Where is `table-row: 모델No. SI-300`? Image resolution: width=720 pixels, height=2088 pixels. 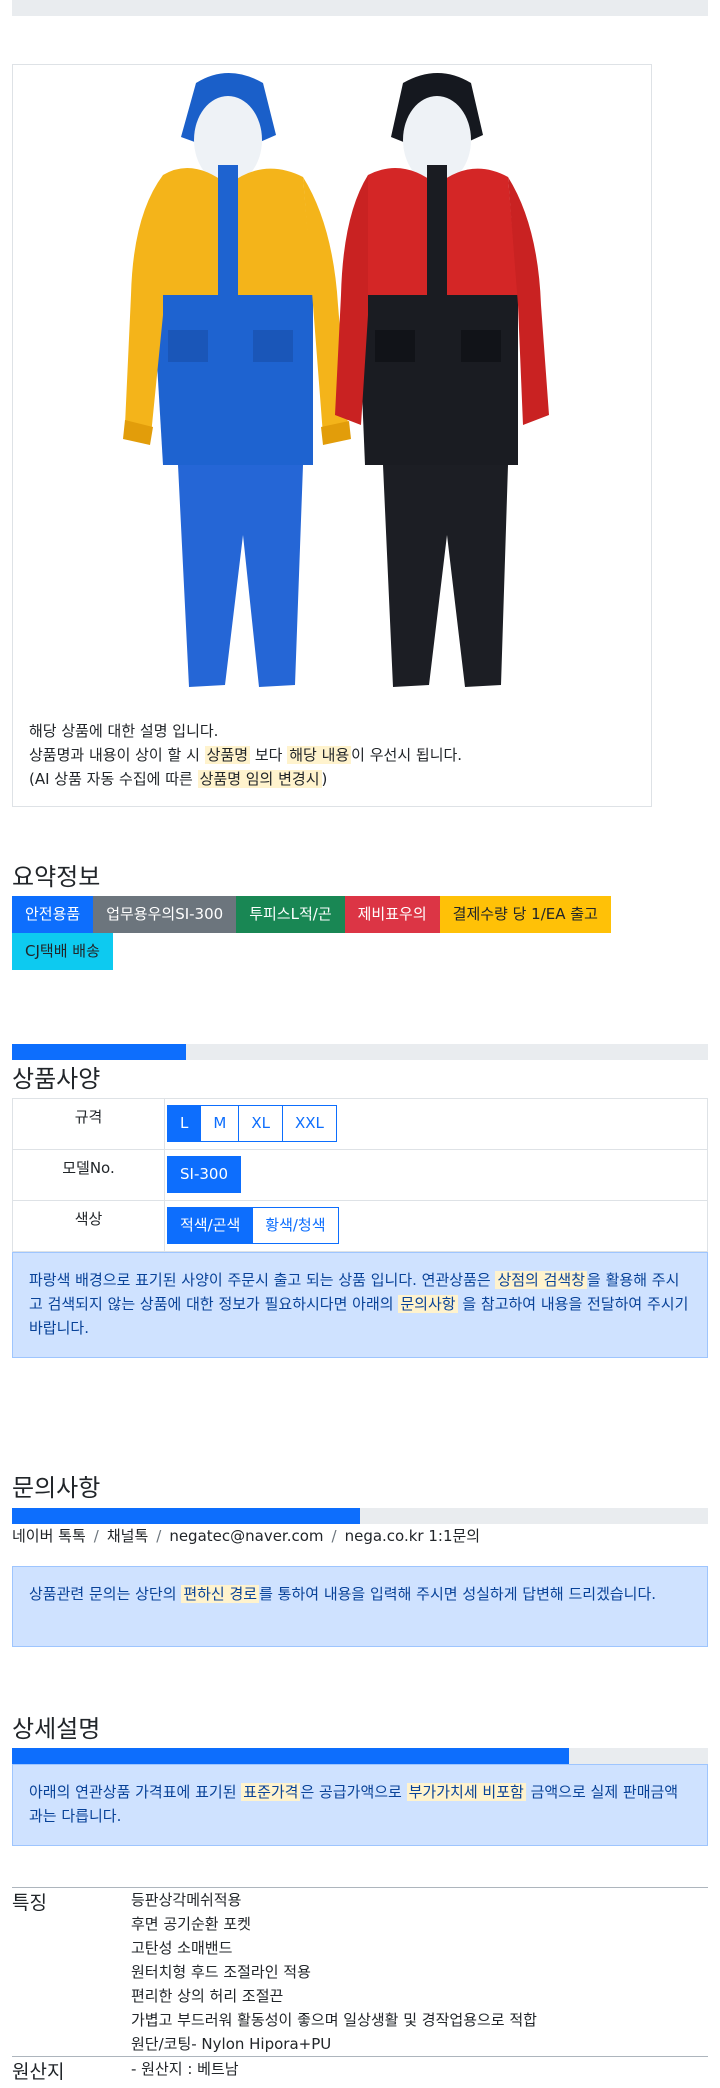 table-row: 모델No. SI-300 is located at coordinates (360, 1175).